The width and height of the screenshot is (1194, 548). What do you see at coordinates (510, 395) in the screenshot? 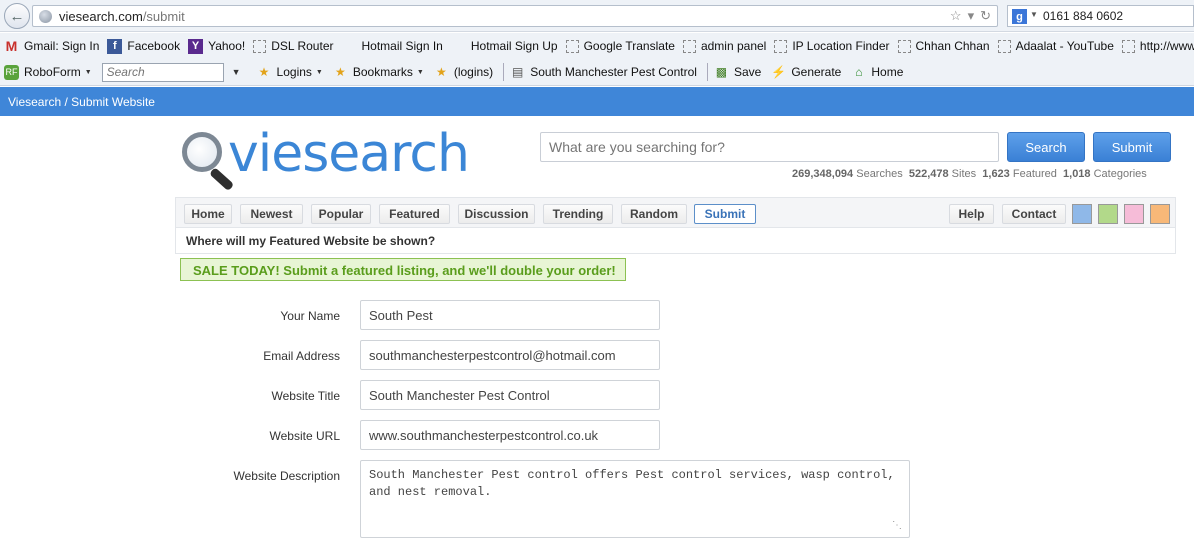
I see `website-title-field` at bounding box center [510, 395].